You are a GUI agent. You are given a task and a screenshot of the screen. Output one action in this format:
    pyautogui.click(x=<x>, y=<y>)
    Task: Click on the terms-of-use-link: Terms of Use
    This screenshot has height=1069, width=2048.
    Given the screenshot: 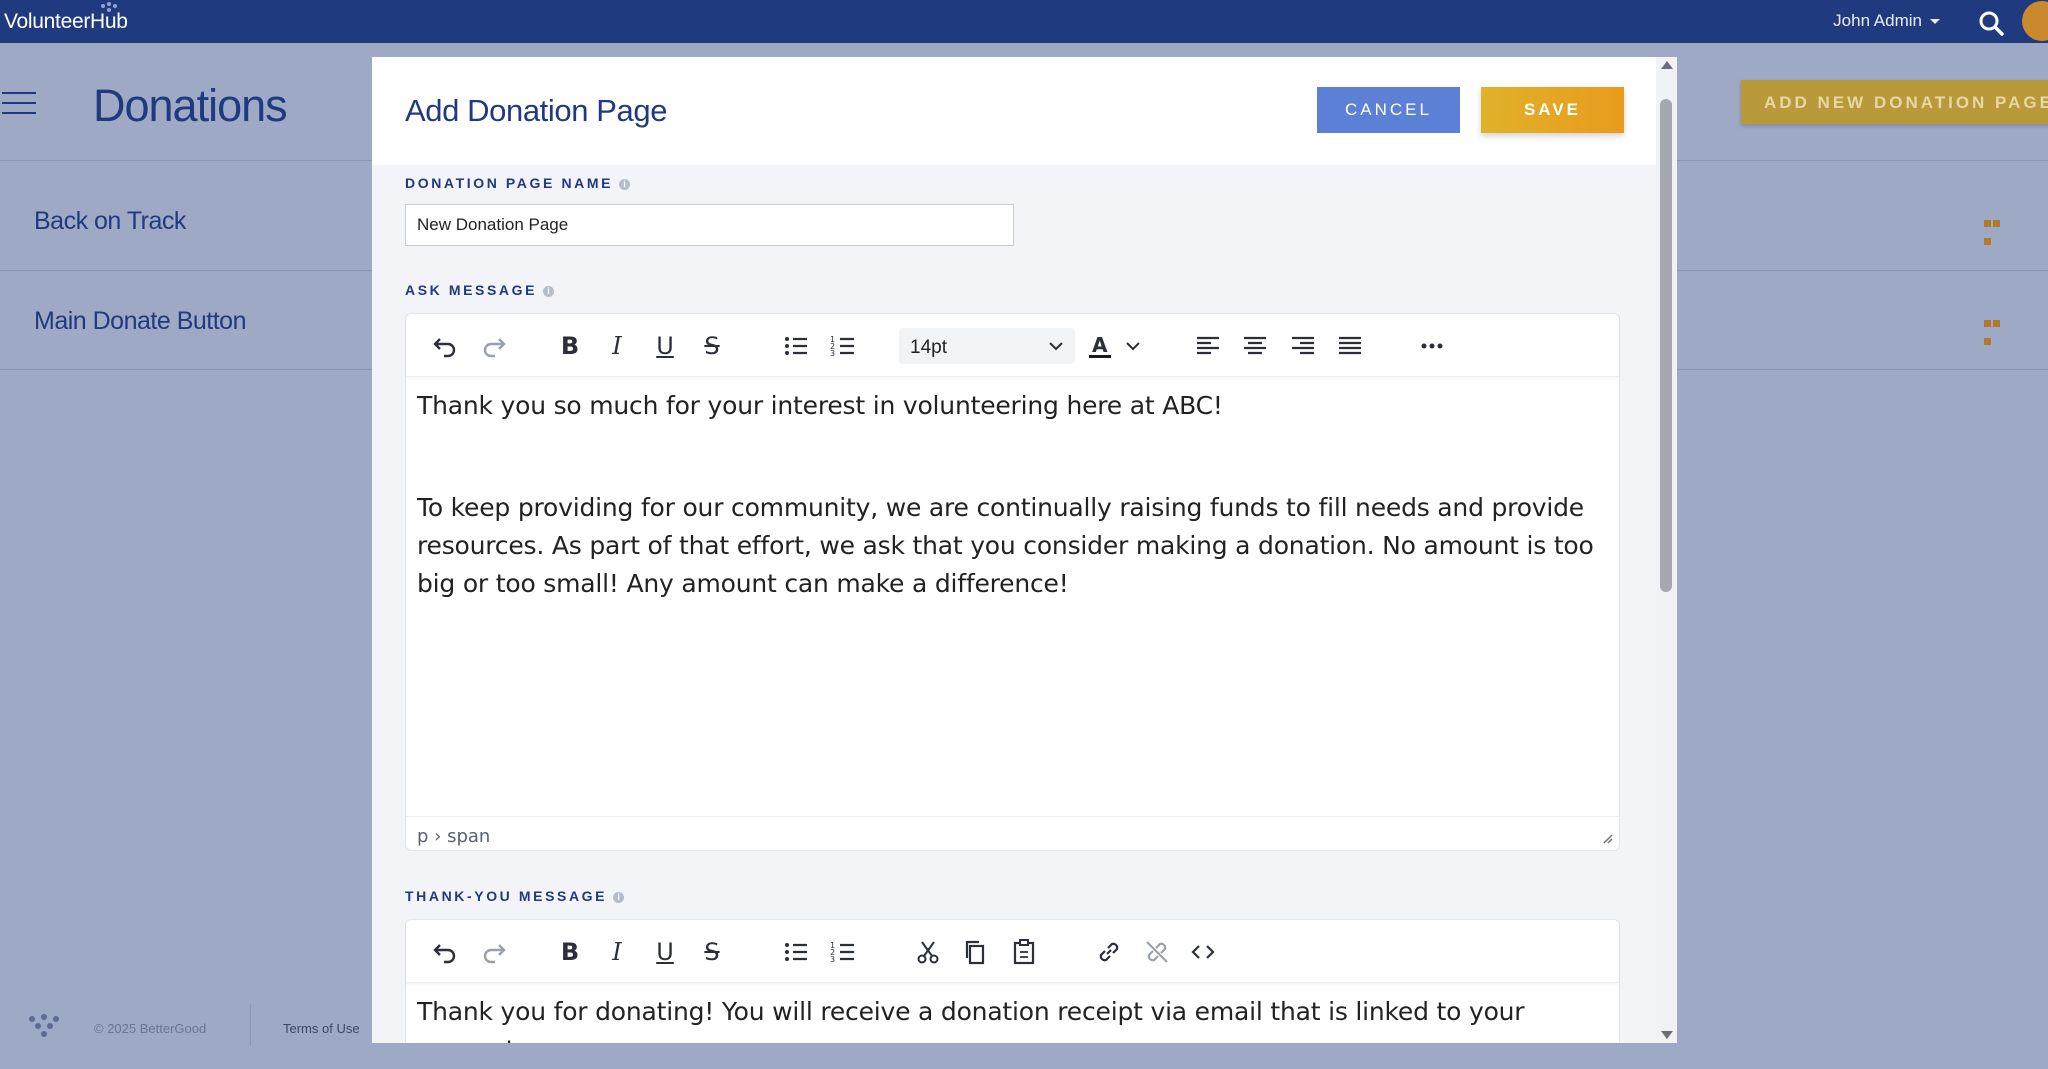 What is the action you would take?
    pyautogui.click(x=321, y=1028)
    